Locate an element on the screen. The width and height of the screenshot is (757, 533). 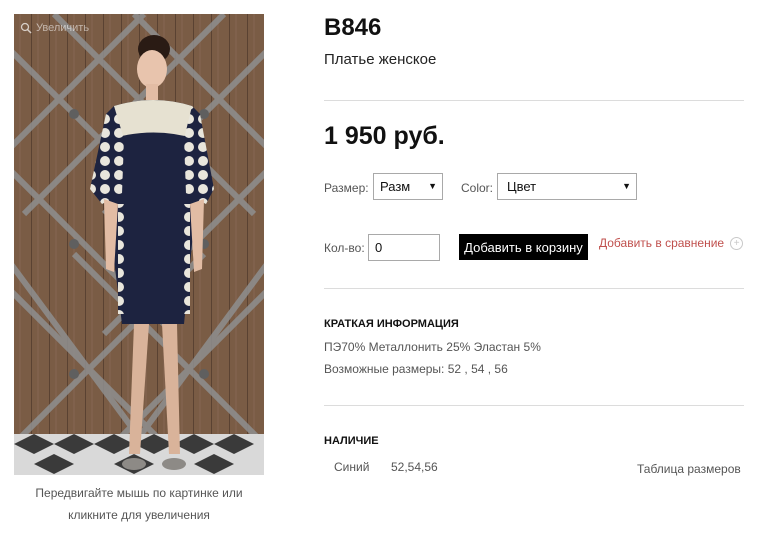
color-select-value: Цвет is located at coordinates (522, 186).